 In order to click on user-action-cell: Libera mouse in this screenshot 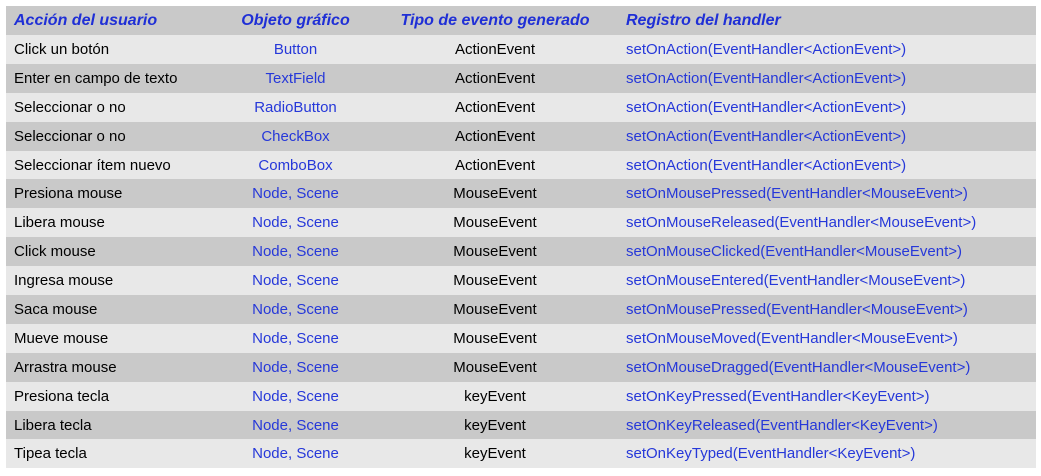, I will do `click(59, 223)`.